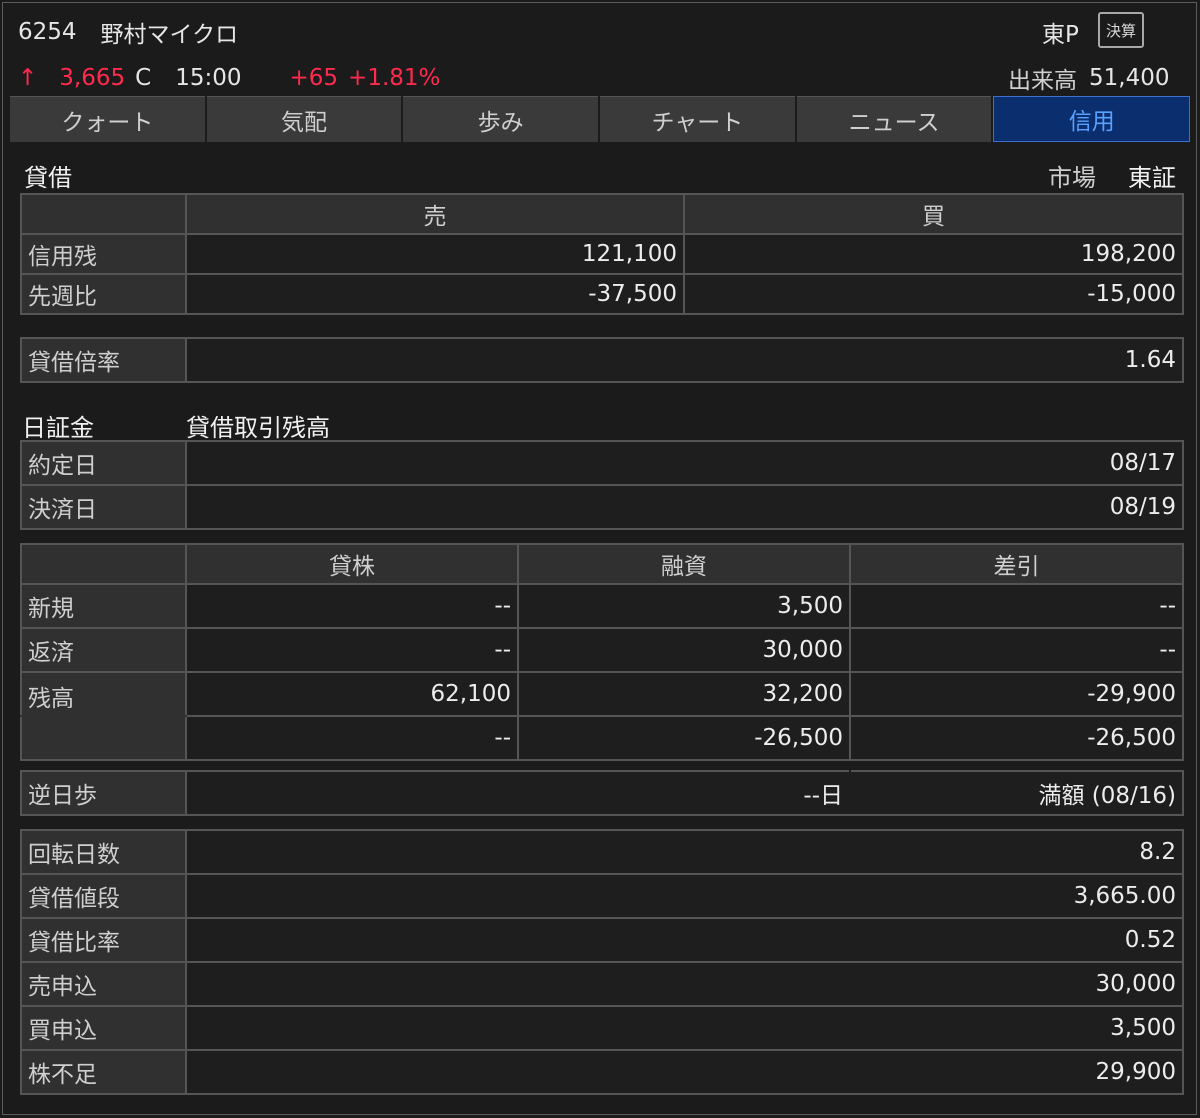 The height and width of the screenshot is (1118, 1200). I want to click on table-row: 決済日 08/19, so click(602, 507).